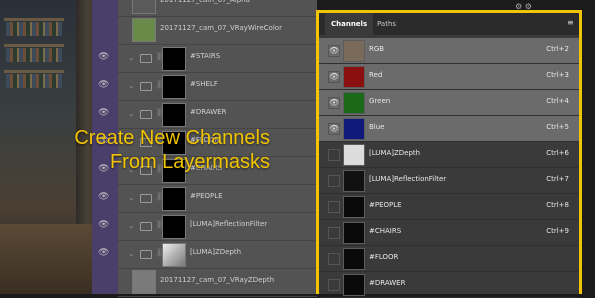  What do you see at coordinates (204, 84) in the screenshot?
I see `layer-name: #SHELF` at bounding box center [204, 84].